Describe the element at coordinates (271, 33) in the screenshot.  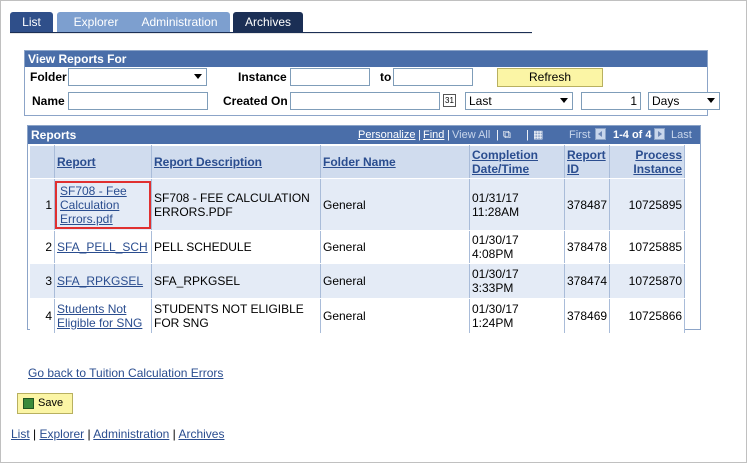
I see `tab-divider` at that location.